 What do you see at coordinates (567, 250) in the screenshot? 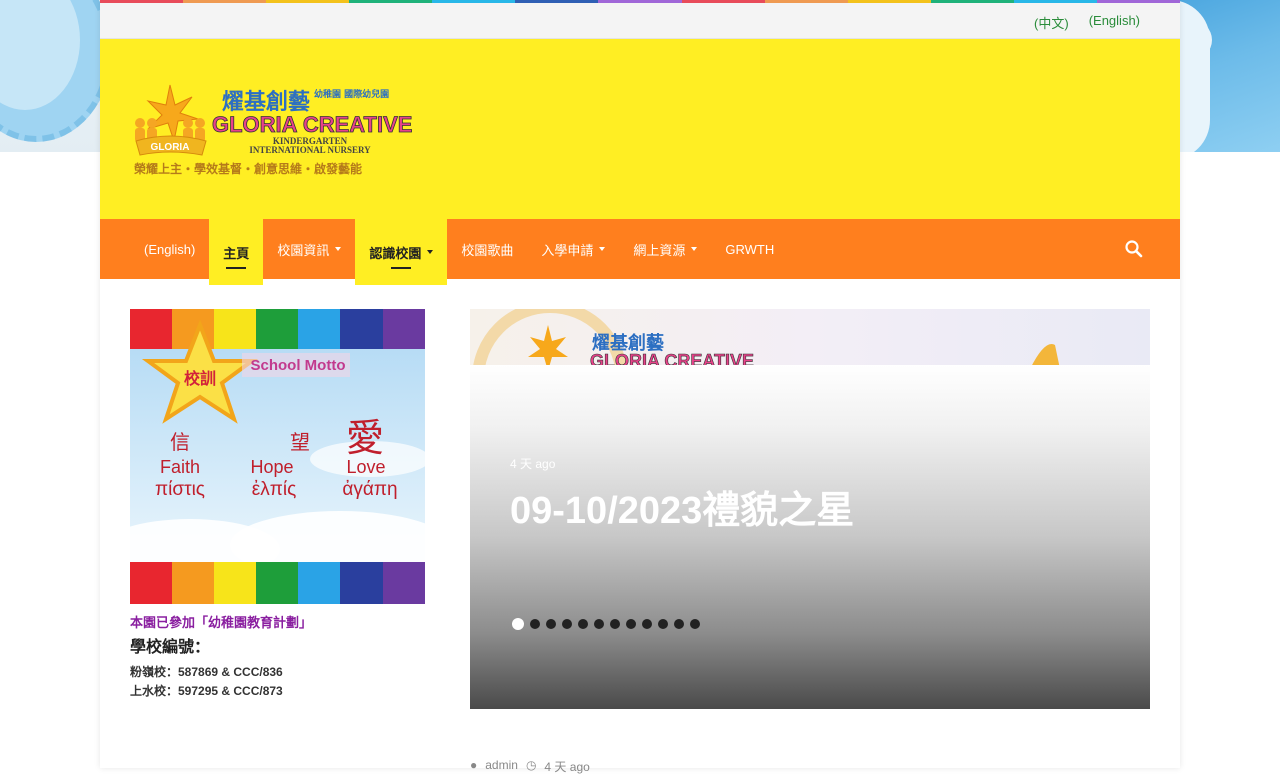
I see `nav-item-label: 入學申請` at bounding box center [567, 250].